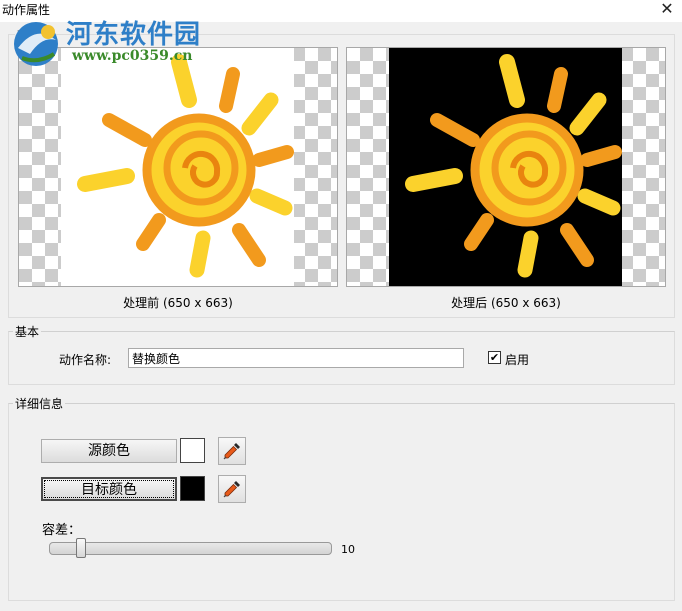 The height and width of the screenshot is (611, 682). What do you see at coordinates (667, 9) in the screenshot?
I see `close-icon: ✕` at bounding box center [667, 9].